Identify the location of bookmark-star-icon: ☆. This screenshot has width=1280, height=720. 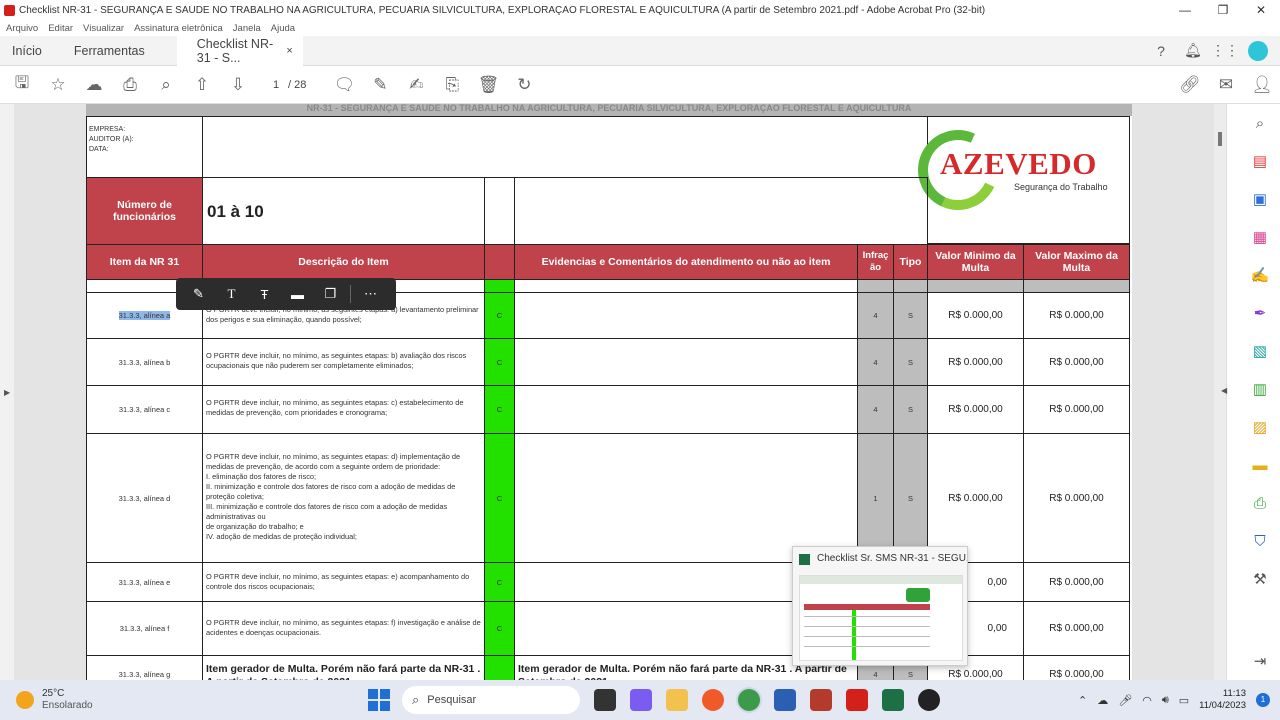
(58, 85).